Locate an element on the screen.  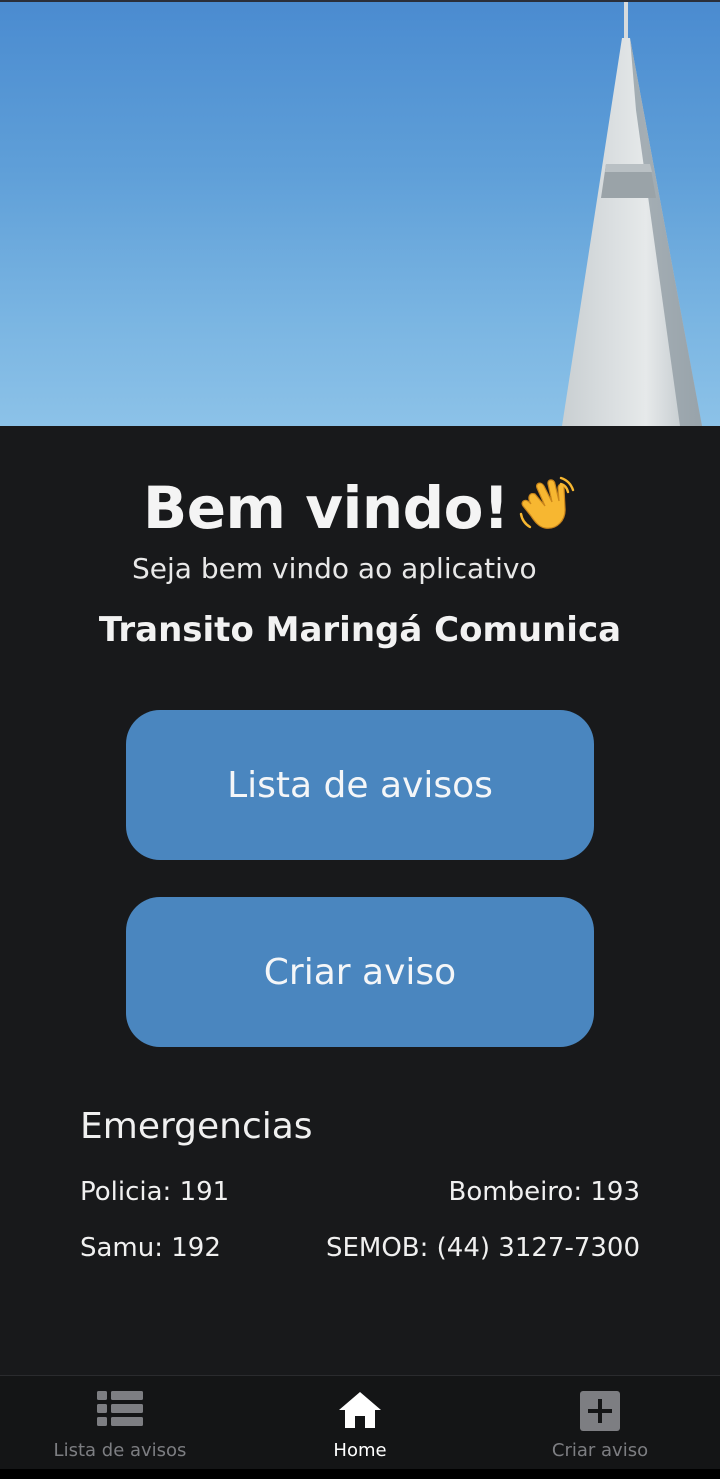
home-icon is located at coordinates (360, 1410).